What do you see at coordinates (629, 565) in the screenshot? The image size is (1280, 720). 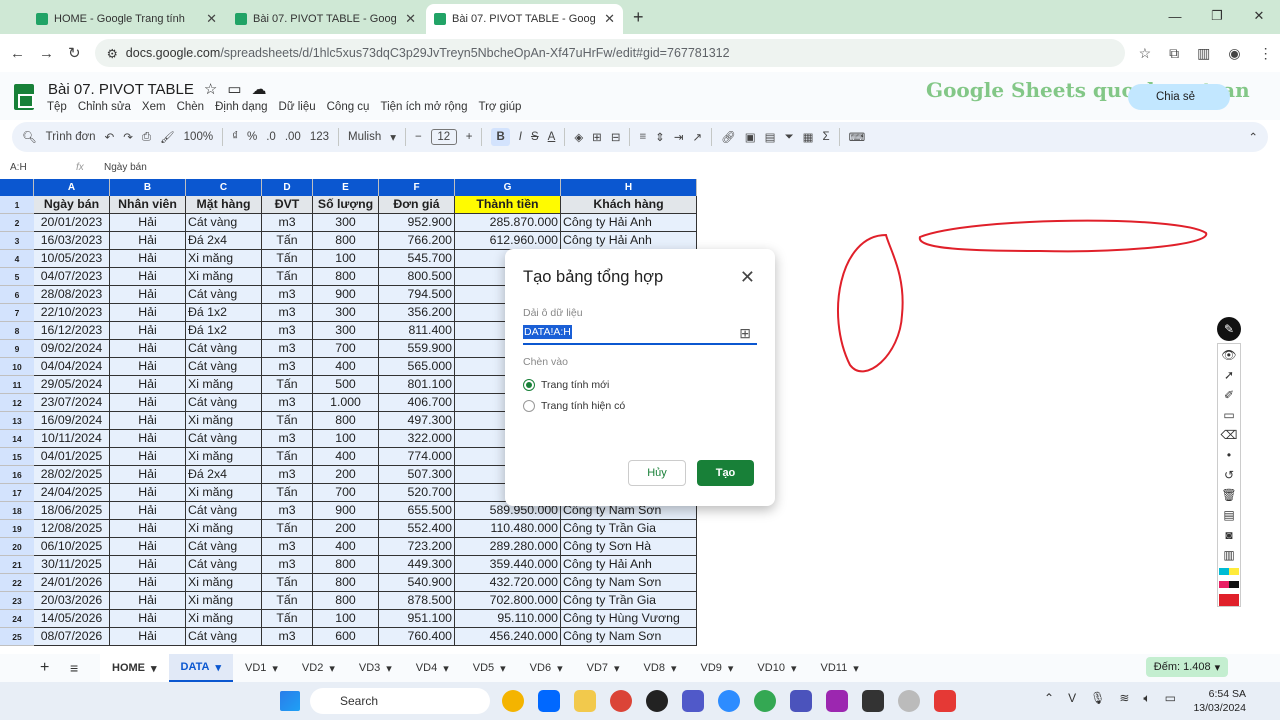 I see `table-cell: Công ty Hải Anh` at bounding box center [629, 565].